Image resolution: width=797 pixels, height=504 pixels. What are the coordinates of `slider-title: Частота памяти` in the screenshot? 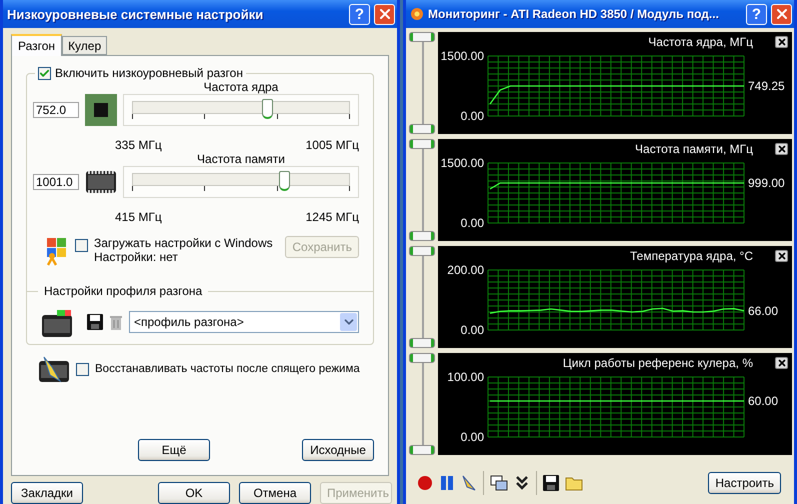 It's located at (241, 159).